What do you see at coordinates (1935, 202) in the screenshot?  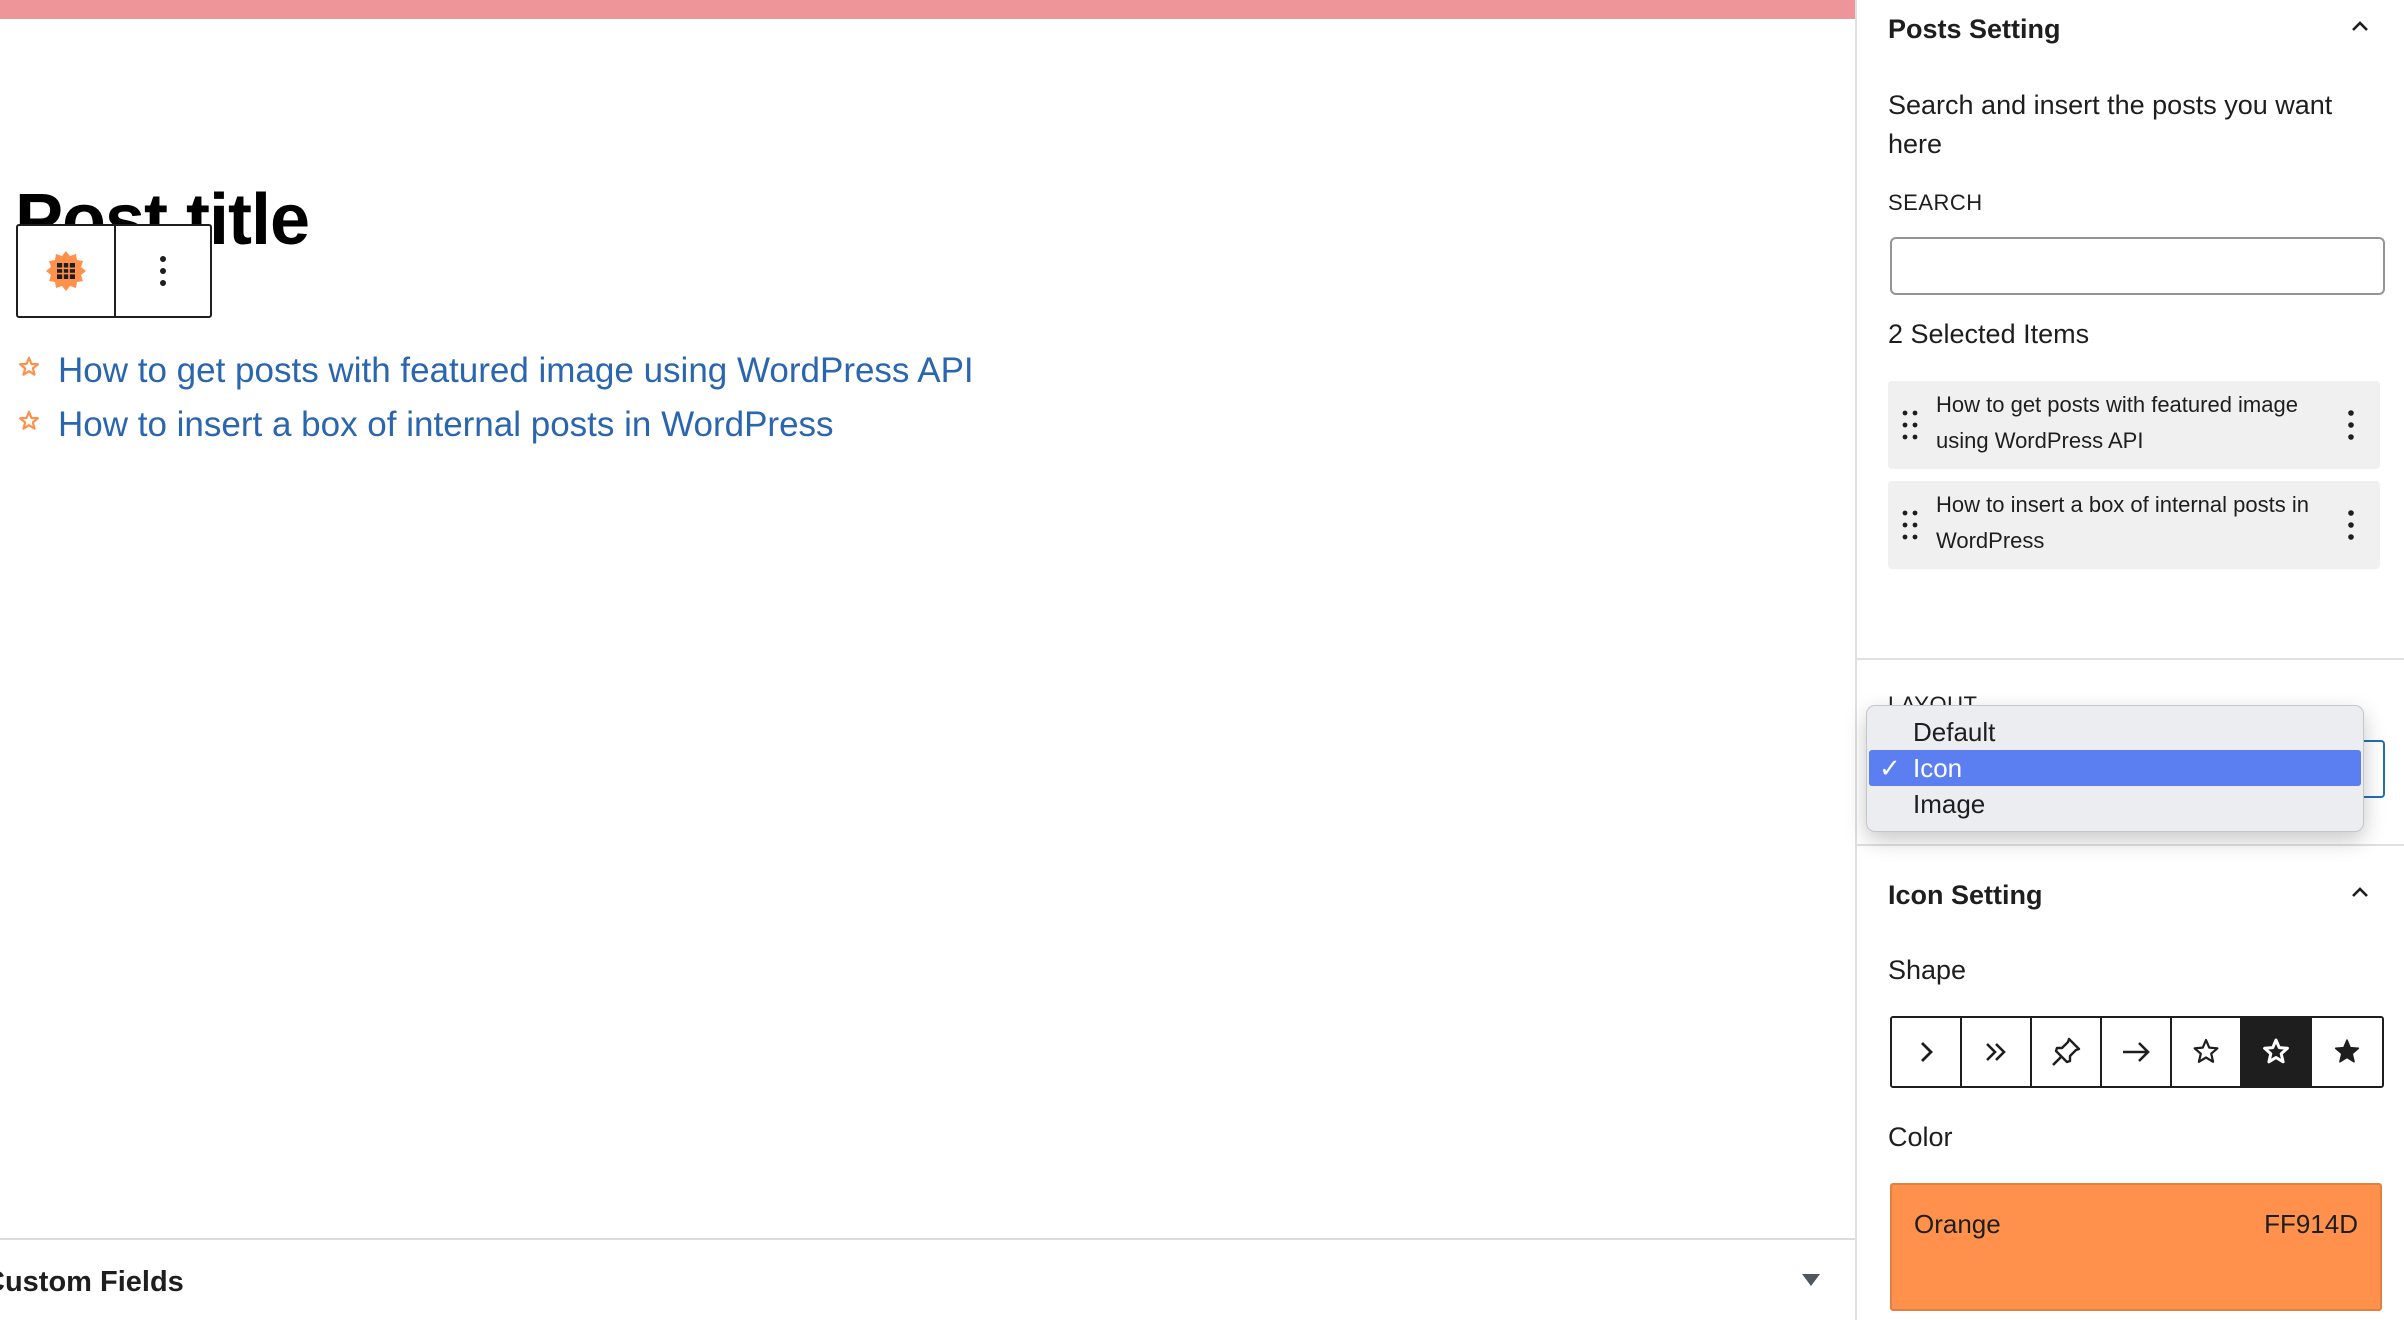 I see `search-label: SEARCH` at bounding box center [1935, 202].